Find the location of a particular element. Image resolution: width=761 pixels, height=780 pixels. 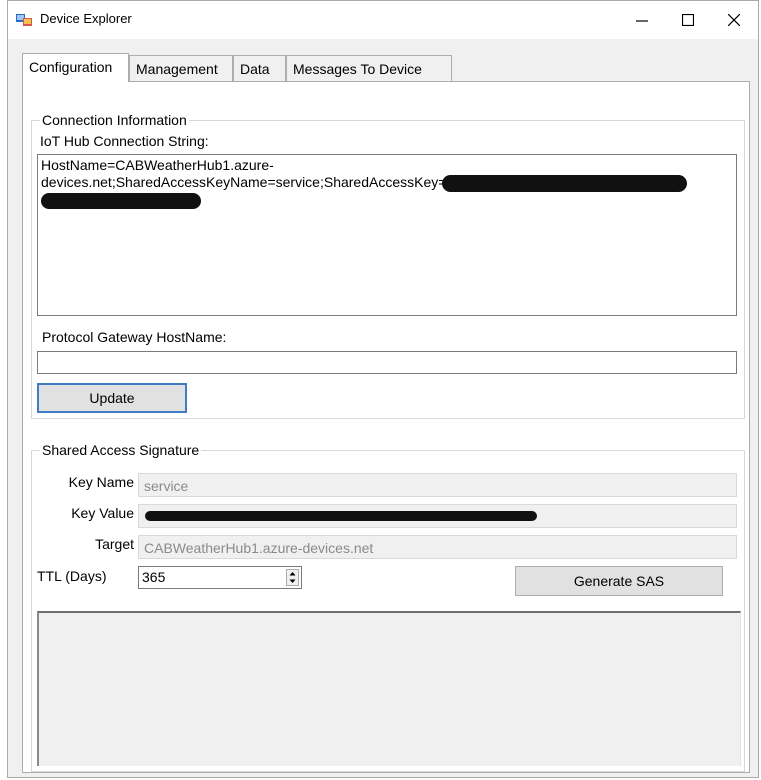

sas-group-legend: Shared Access Signature is located at coordinates (121, 450).